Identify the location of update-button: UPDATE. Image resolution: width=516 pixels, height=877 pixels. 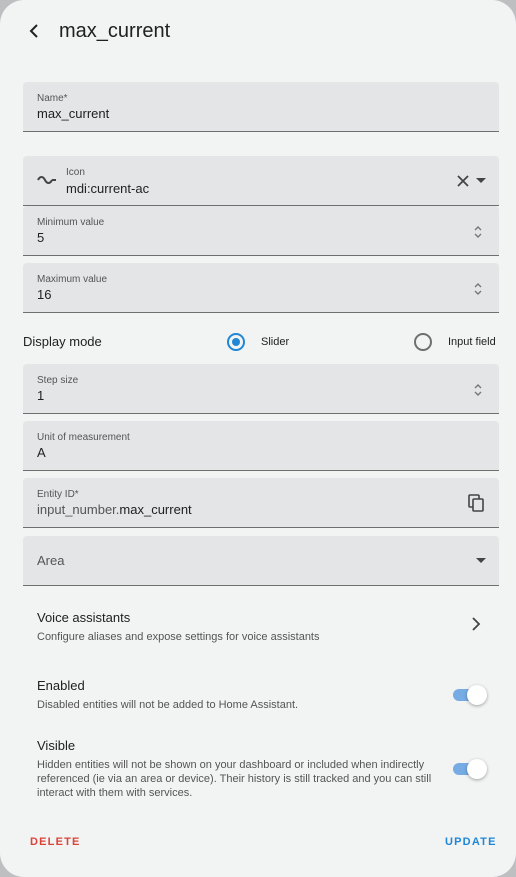
(471, 842).